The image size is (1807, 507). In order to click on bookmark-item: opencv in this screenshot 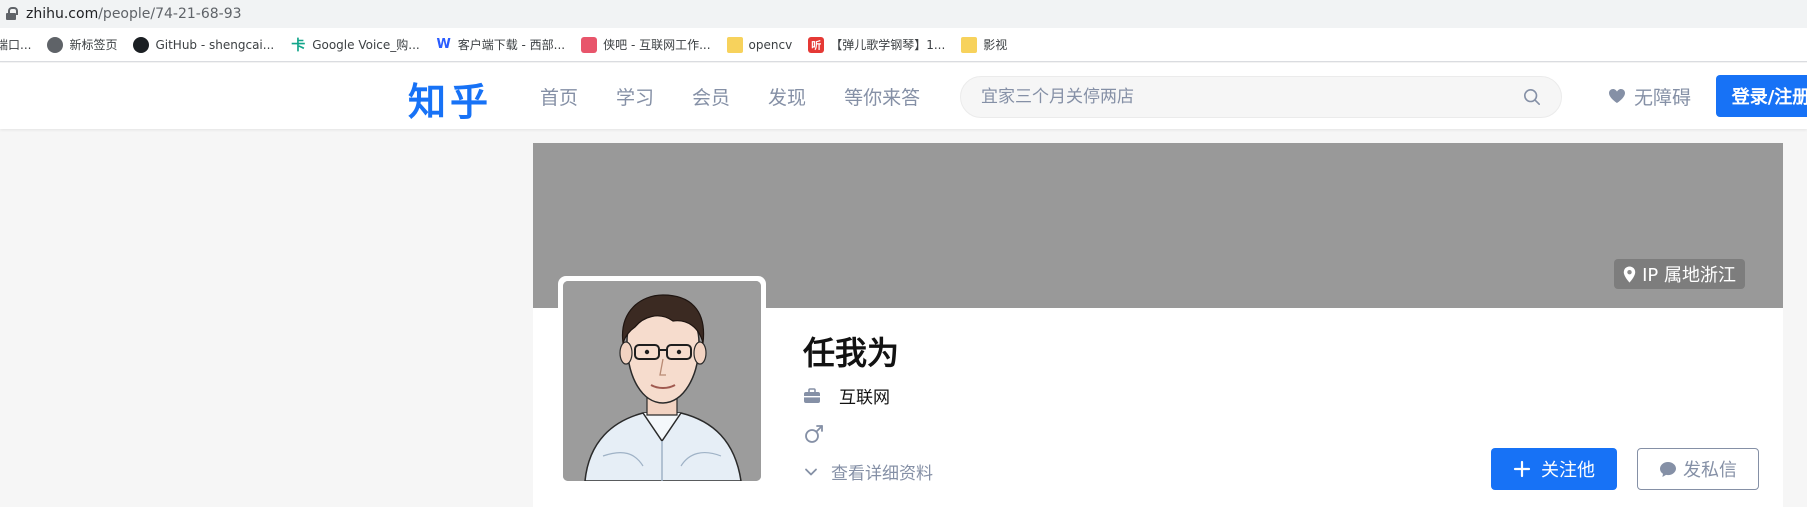, I will do `click(759, 44)`.